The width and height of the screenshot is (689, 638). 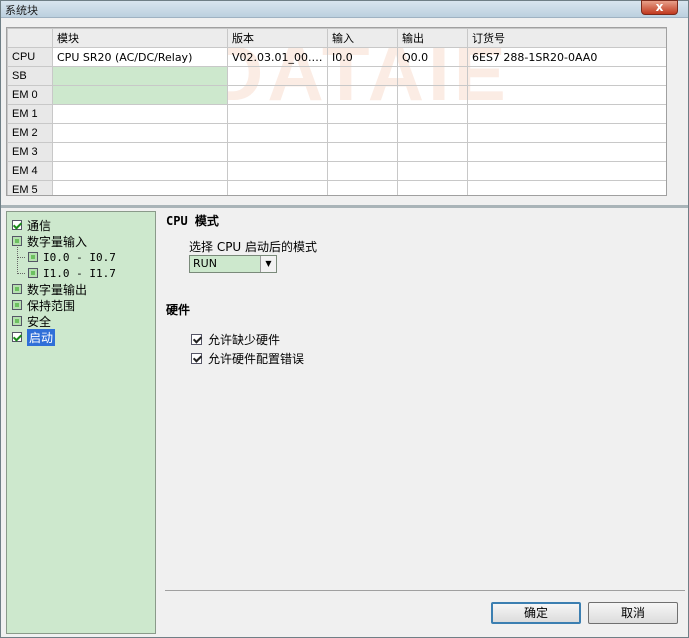 What do you see at coordinates (49, 289) in the screenshot?
I see `tree-item-digital-output: 数字量输出` at bounding box center [49, 289].